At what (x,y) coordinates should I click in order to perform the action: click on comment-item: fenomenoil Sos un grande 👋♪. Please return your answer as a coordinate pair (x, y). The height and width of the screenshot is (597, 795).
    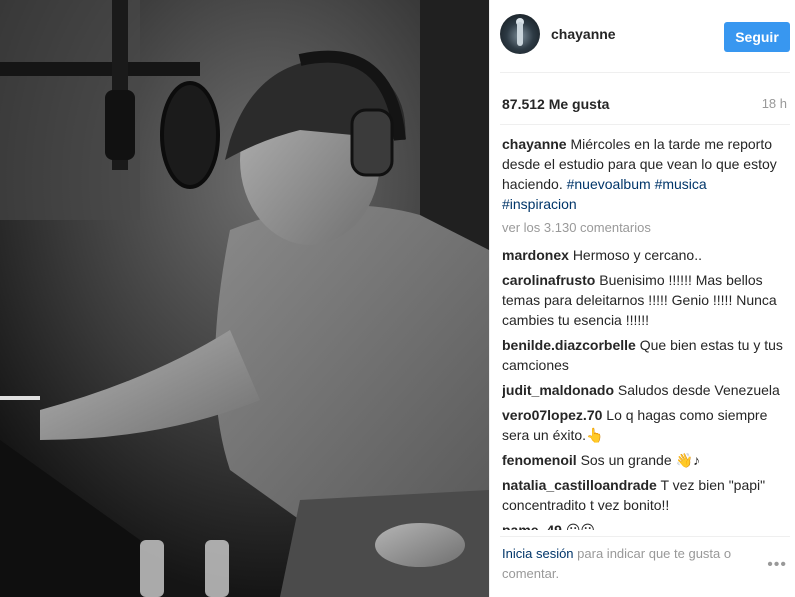
    Looking at the image, I should click on (643, 460).